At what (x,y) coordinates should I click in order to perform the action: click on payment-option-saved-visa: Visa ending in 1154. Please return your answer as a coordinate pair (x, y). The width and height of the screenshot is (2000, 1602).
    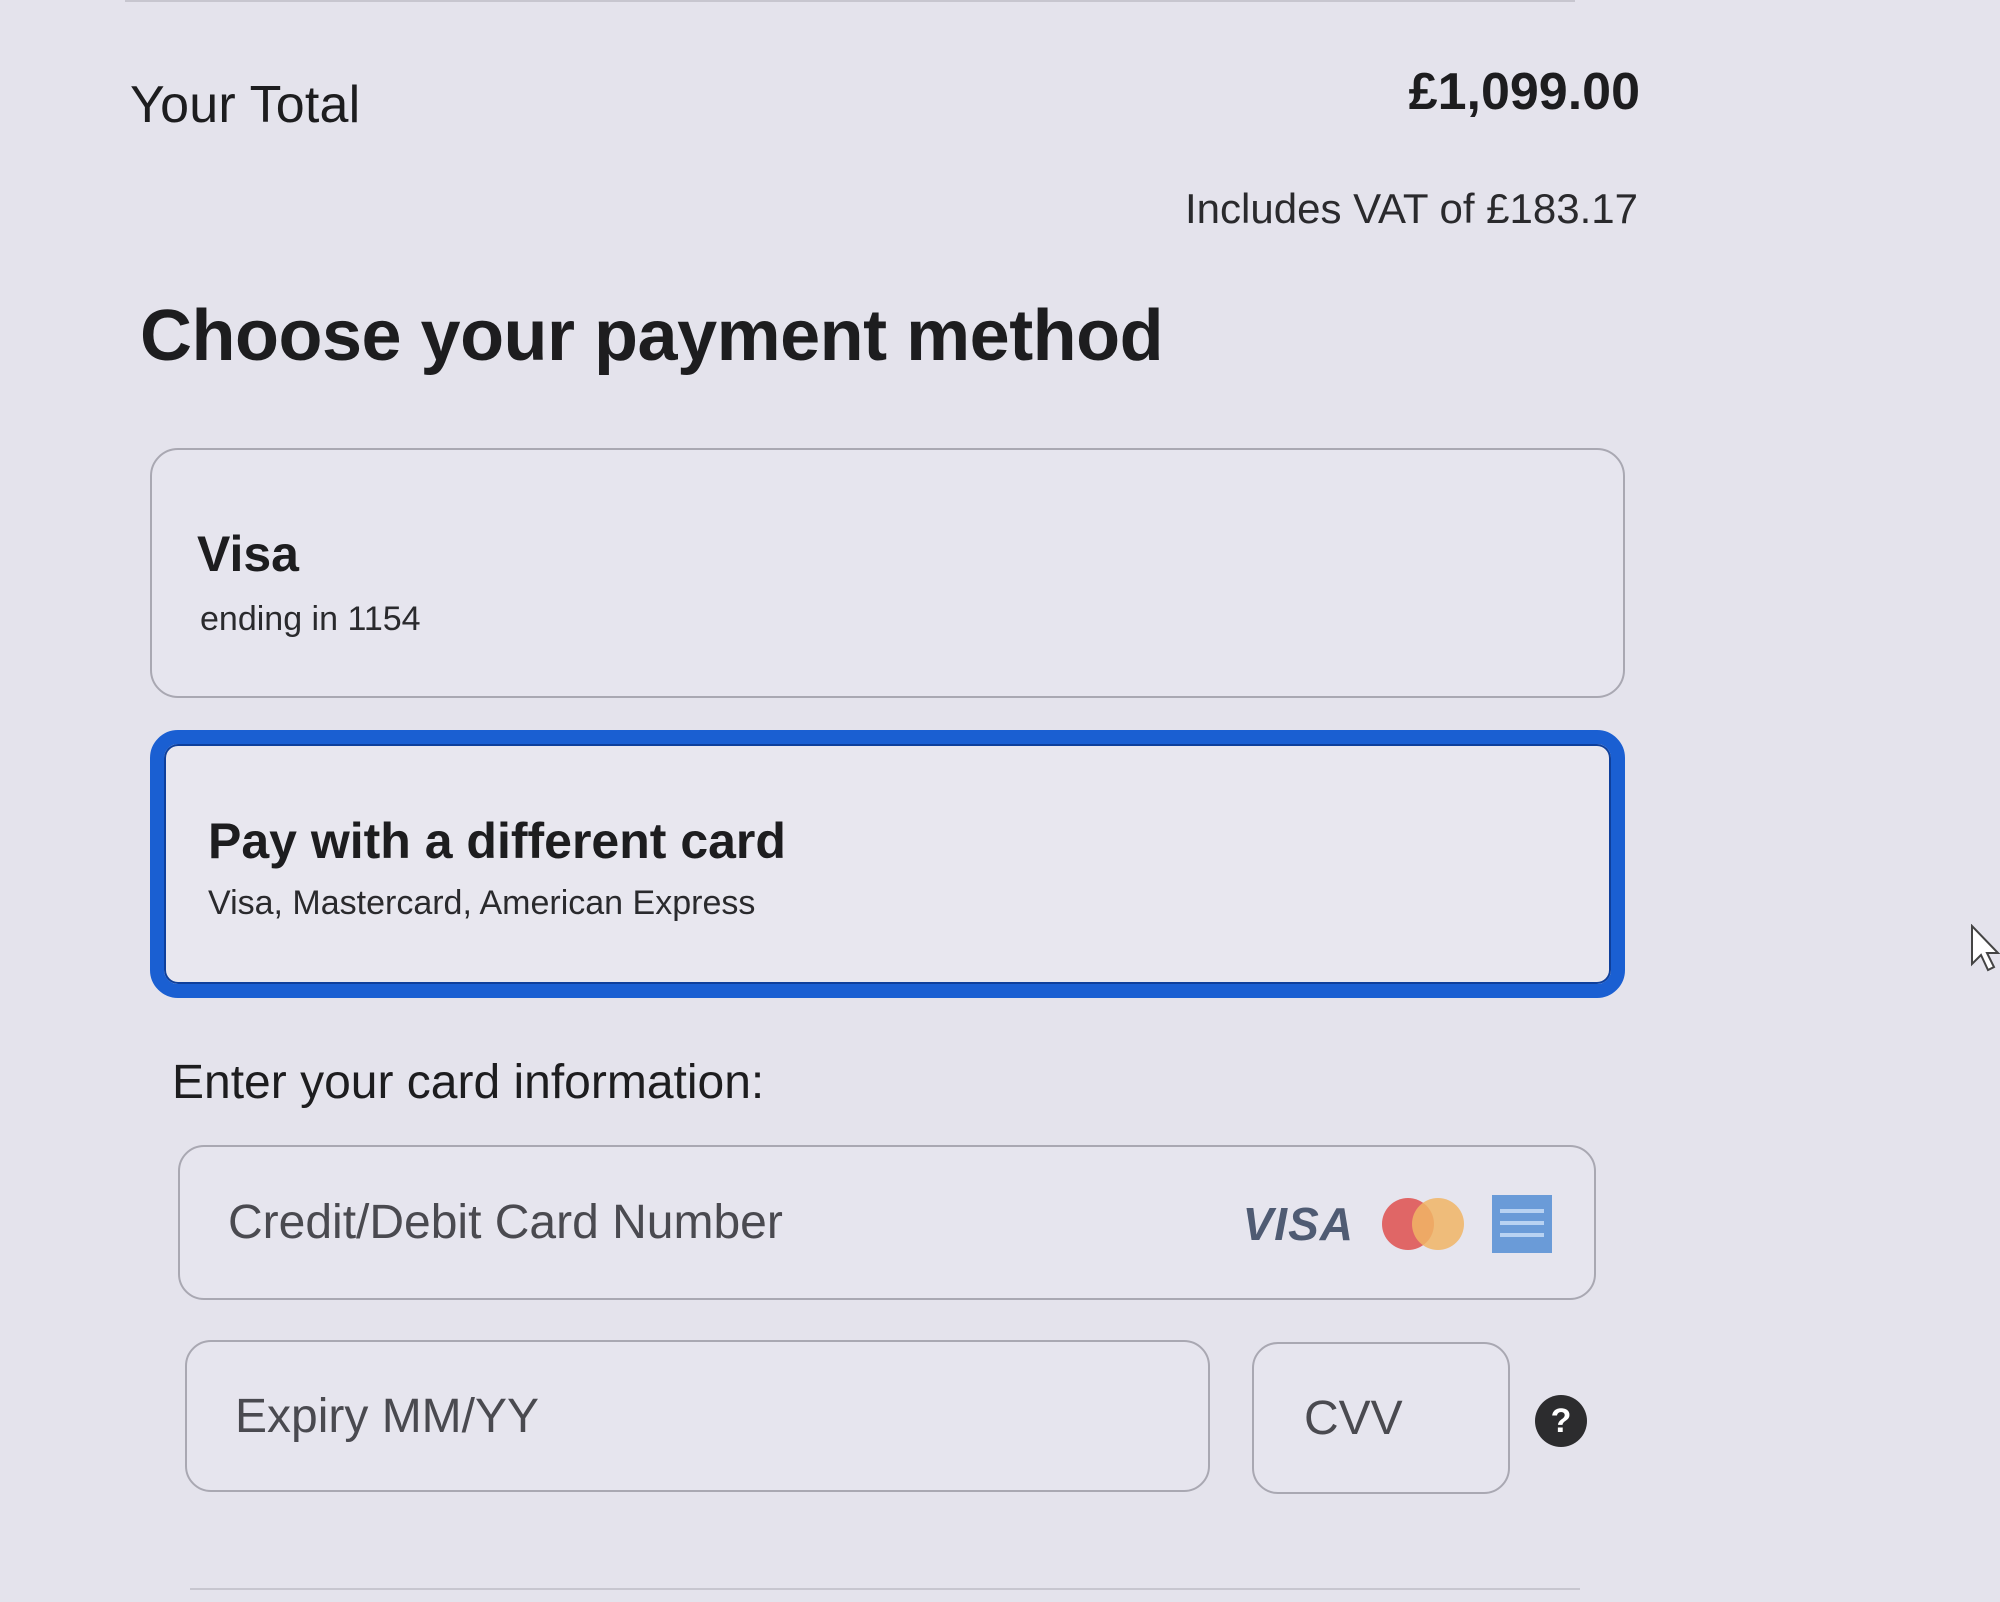
    Looking at the image, I should click on (887, 573).